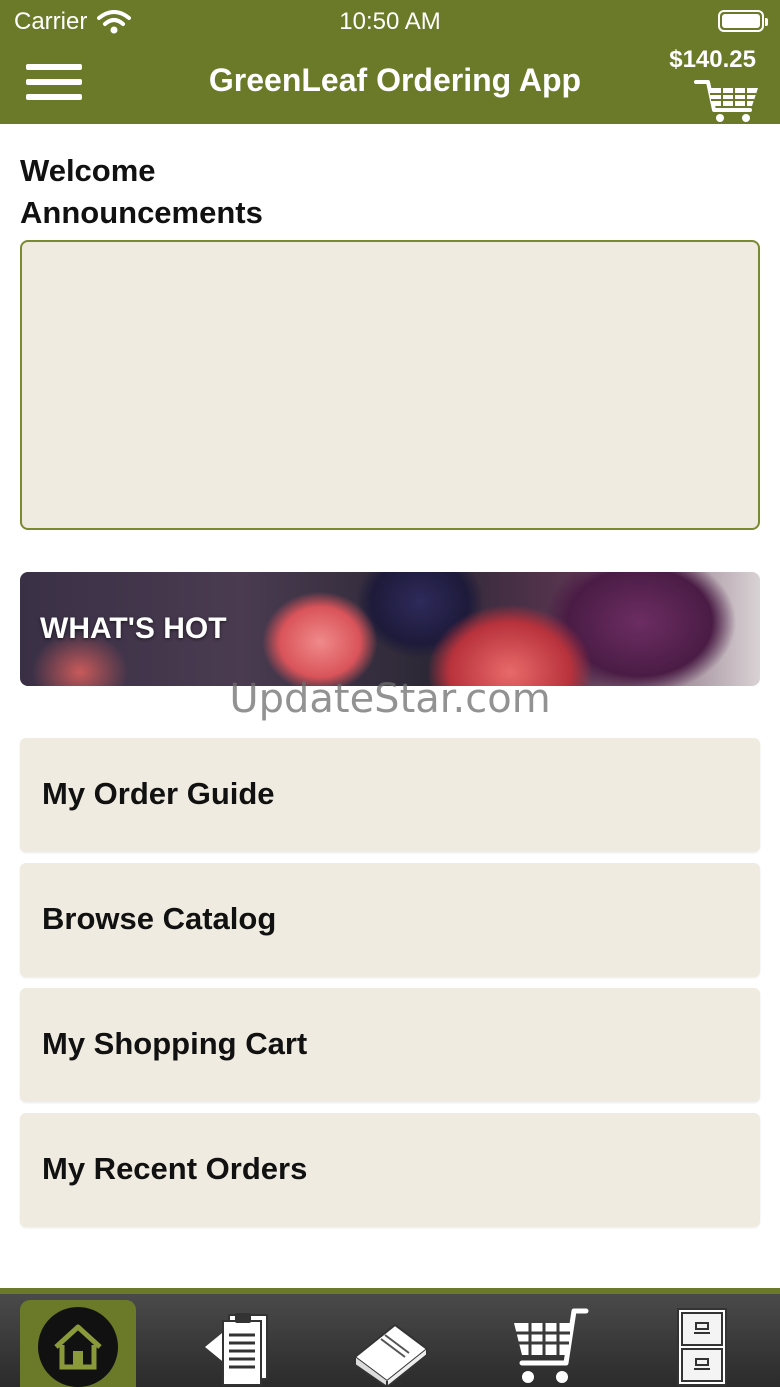  Describe the element at coordinates (391, 1355) in the screenshot. I see `catalog-book-icon` at that location.